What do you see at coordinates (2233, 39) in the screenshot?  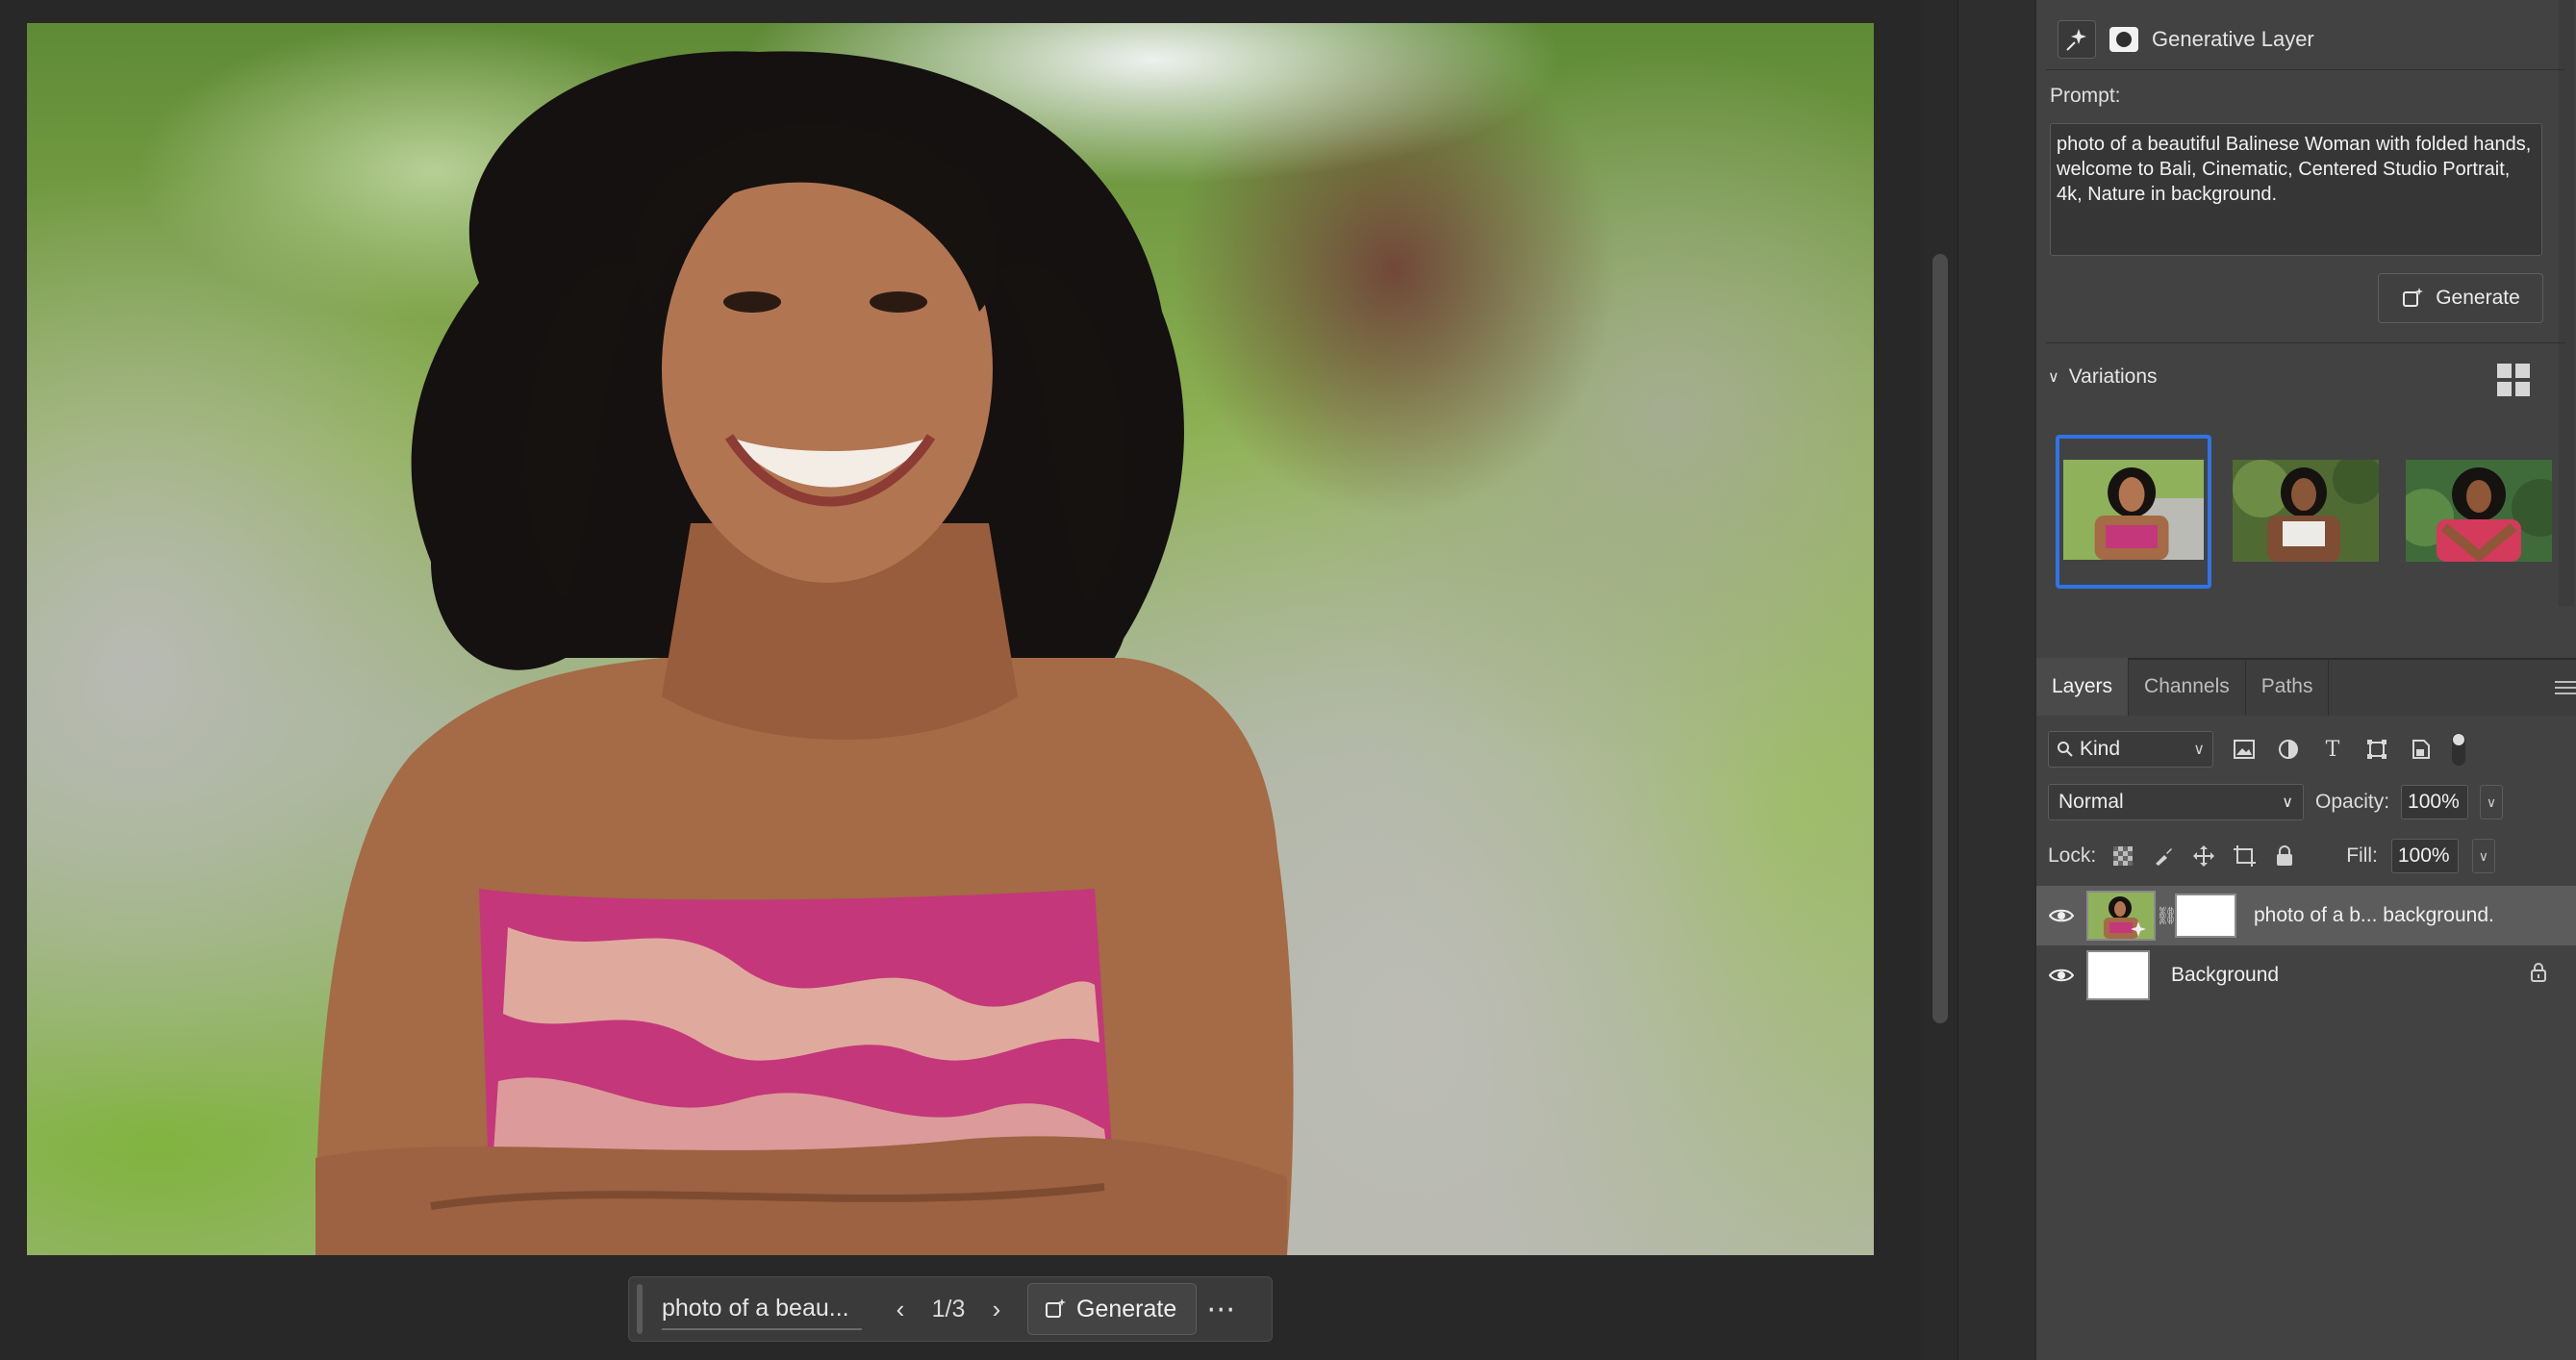 I see `layer-type-title: Generative Layer` at bounding box center [2233, 39].